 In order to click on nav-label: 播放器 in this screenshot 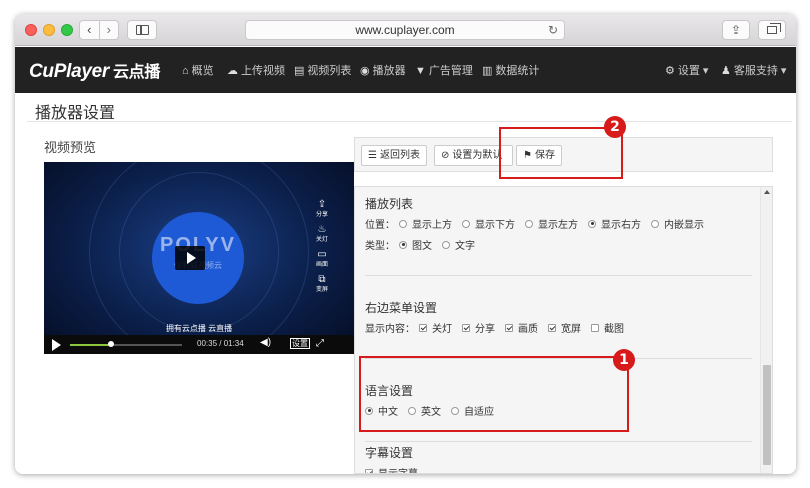, I will do `click(389, 71)`.